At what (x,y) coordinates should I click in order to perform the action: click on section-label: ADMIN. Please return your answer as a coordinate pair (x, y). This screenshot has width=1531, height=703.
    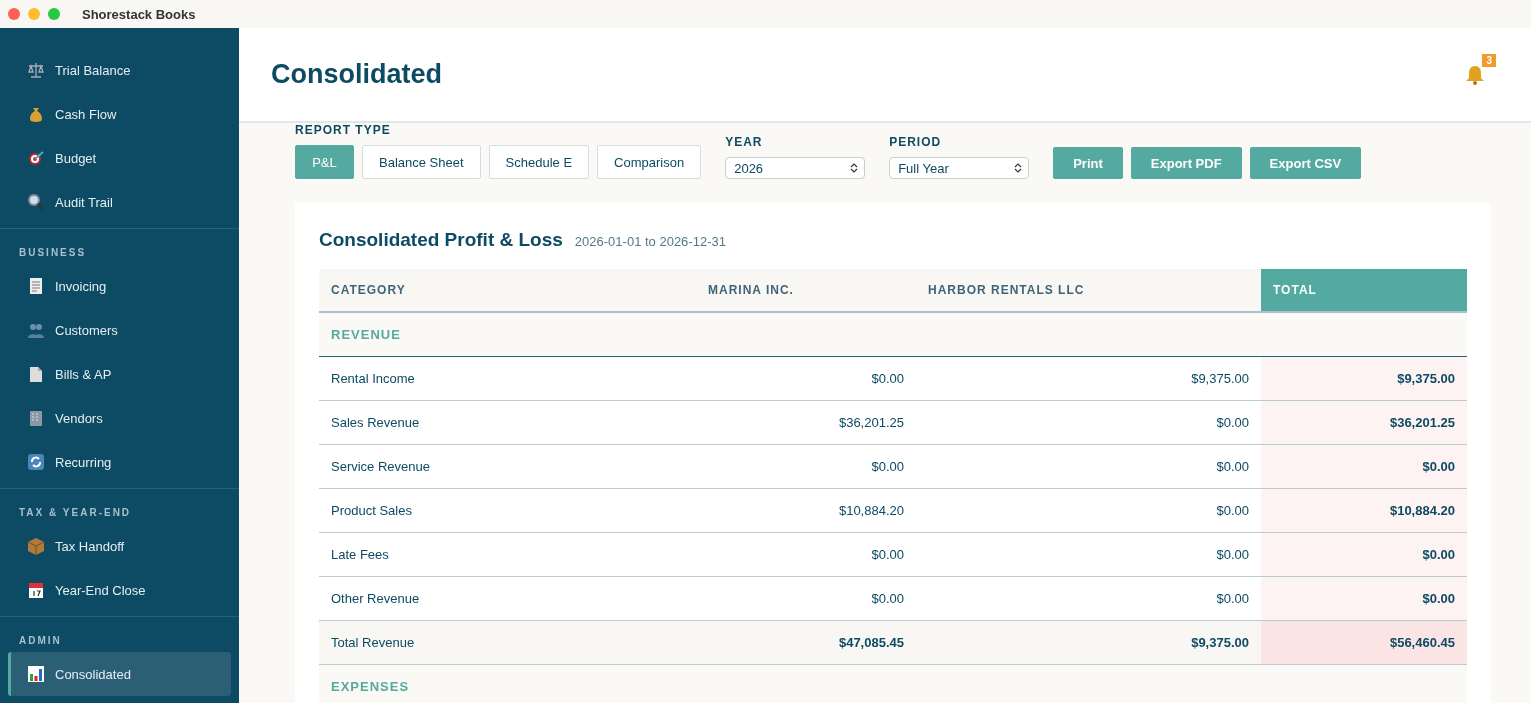
    Looking at the image, I should click on (40, 641).